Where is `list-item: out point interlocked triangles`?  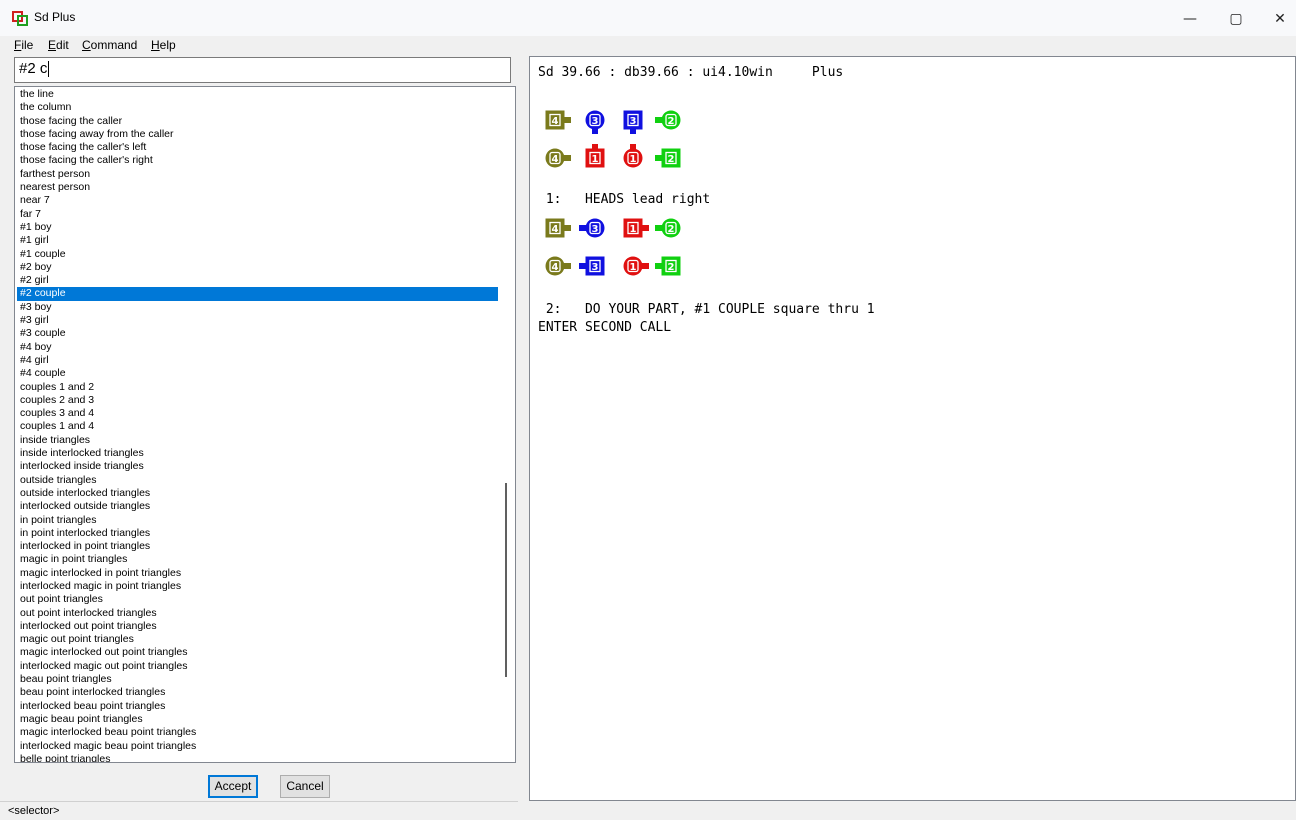 list-item: out point interlocked triangles is located at coordinates (258, 613).